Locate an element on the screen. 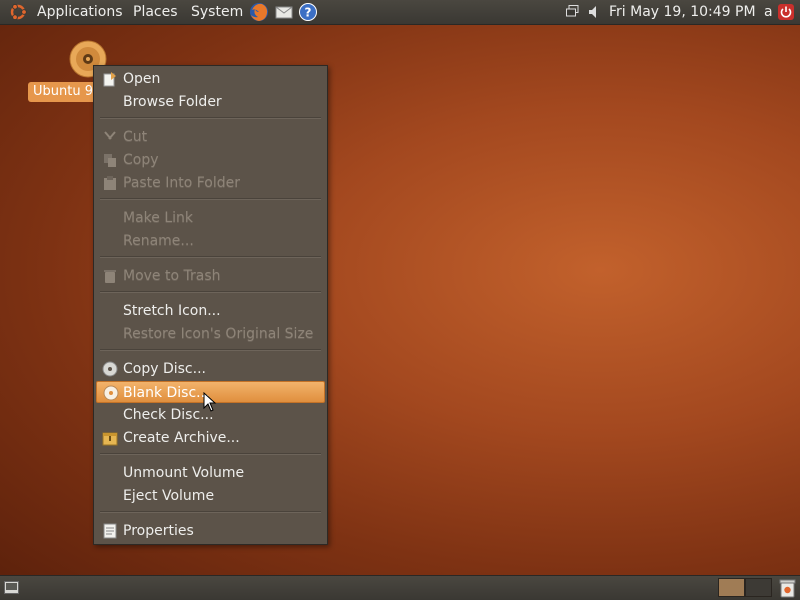 This screenshot has width=800, height=600. applications-menu: Applications is located at coordinates (80, 12).